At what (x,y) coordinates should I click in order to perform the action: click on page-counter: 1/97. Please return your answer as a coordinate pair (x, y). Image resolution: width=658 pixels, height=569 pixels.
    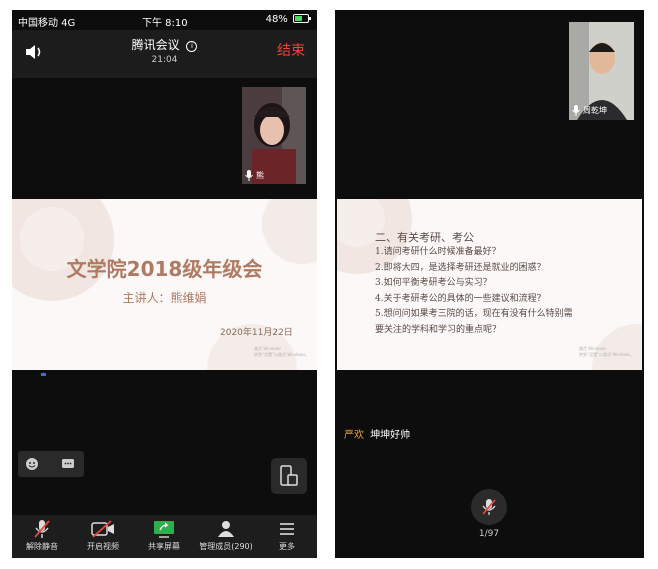
    Looking at the image, I should click on (489, 534).